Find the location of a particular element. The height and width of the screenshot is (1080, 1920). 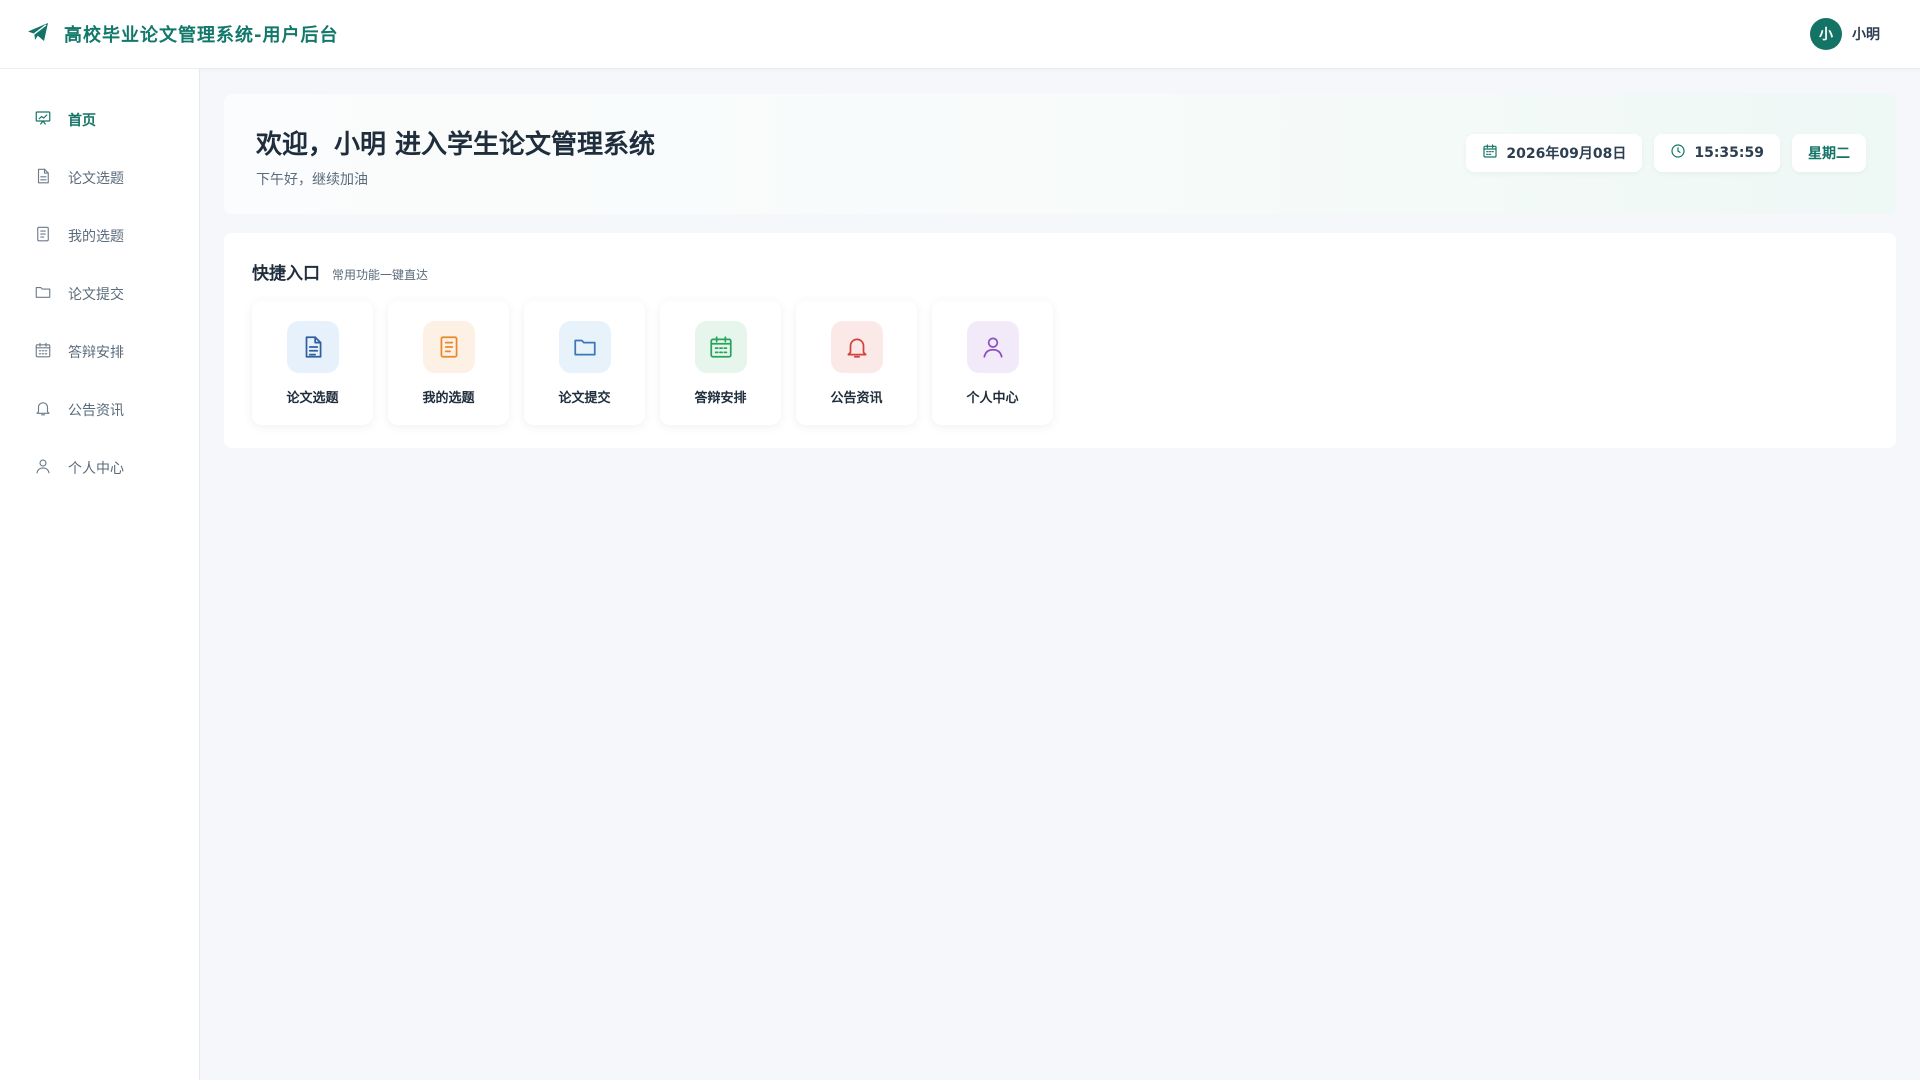

clock-icon is located at coordinates (1682, 153).